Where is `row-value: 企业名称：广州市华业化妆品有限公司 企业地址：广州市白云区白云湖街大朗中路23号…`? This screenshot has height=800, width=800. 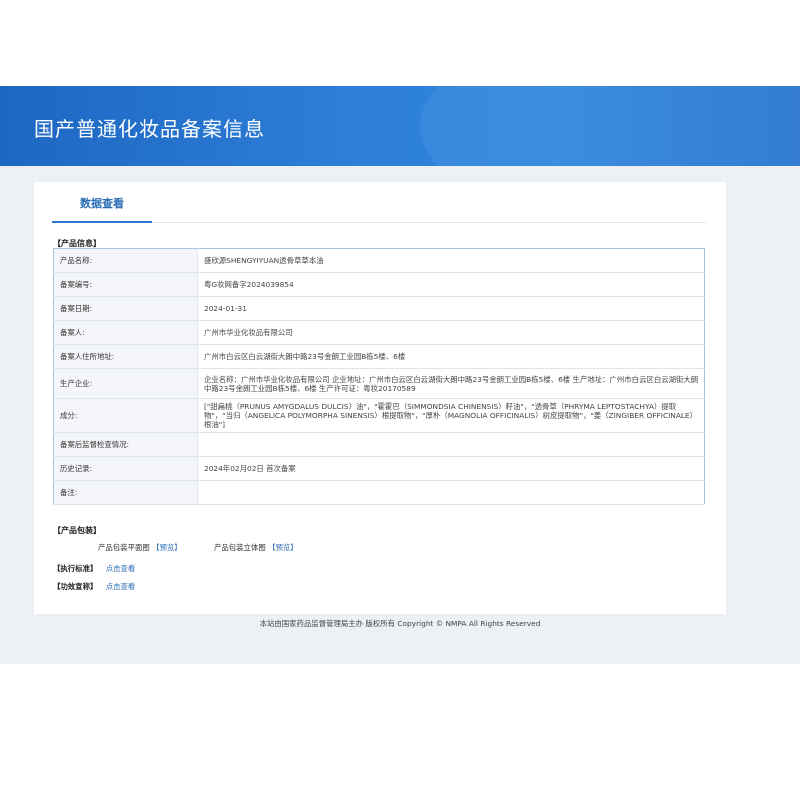
row-value: 企业名称：广州市华业化妆品有限公司 企业地址：广州市白云区白云湖街大朗中路23号… is located at coordinates (451, 383).